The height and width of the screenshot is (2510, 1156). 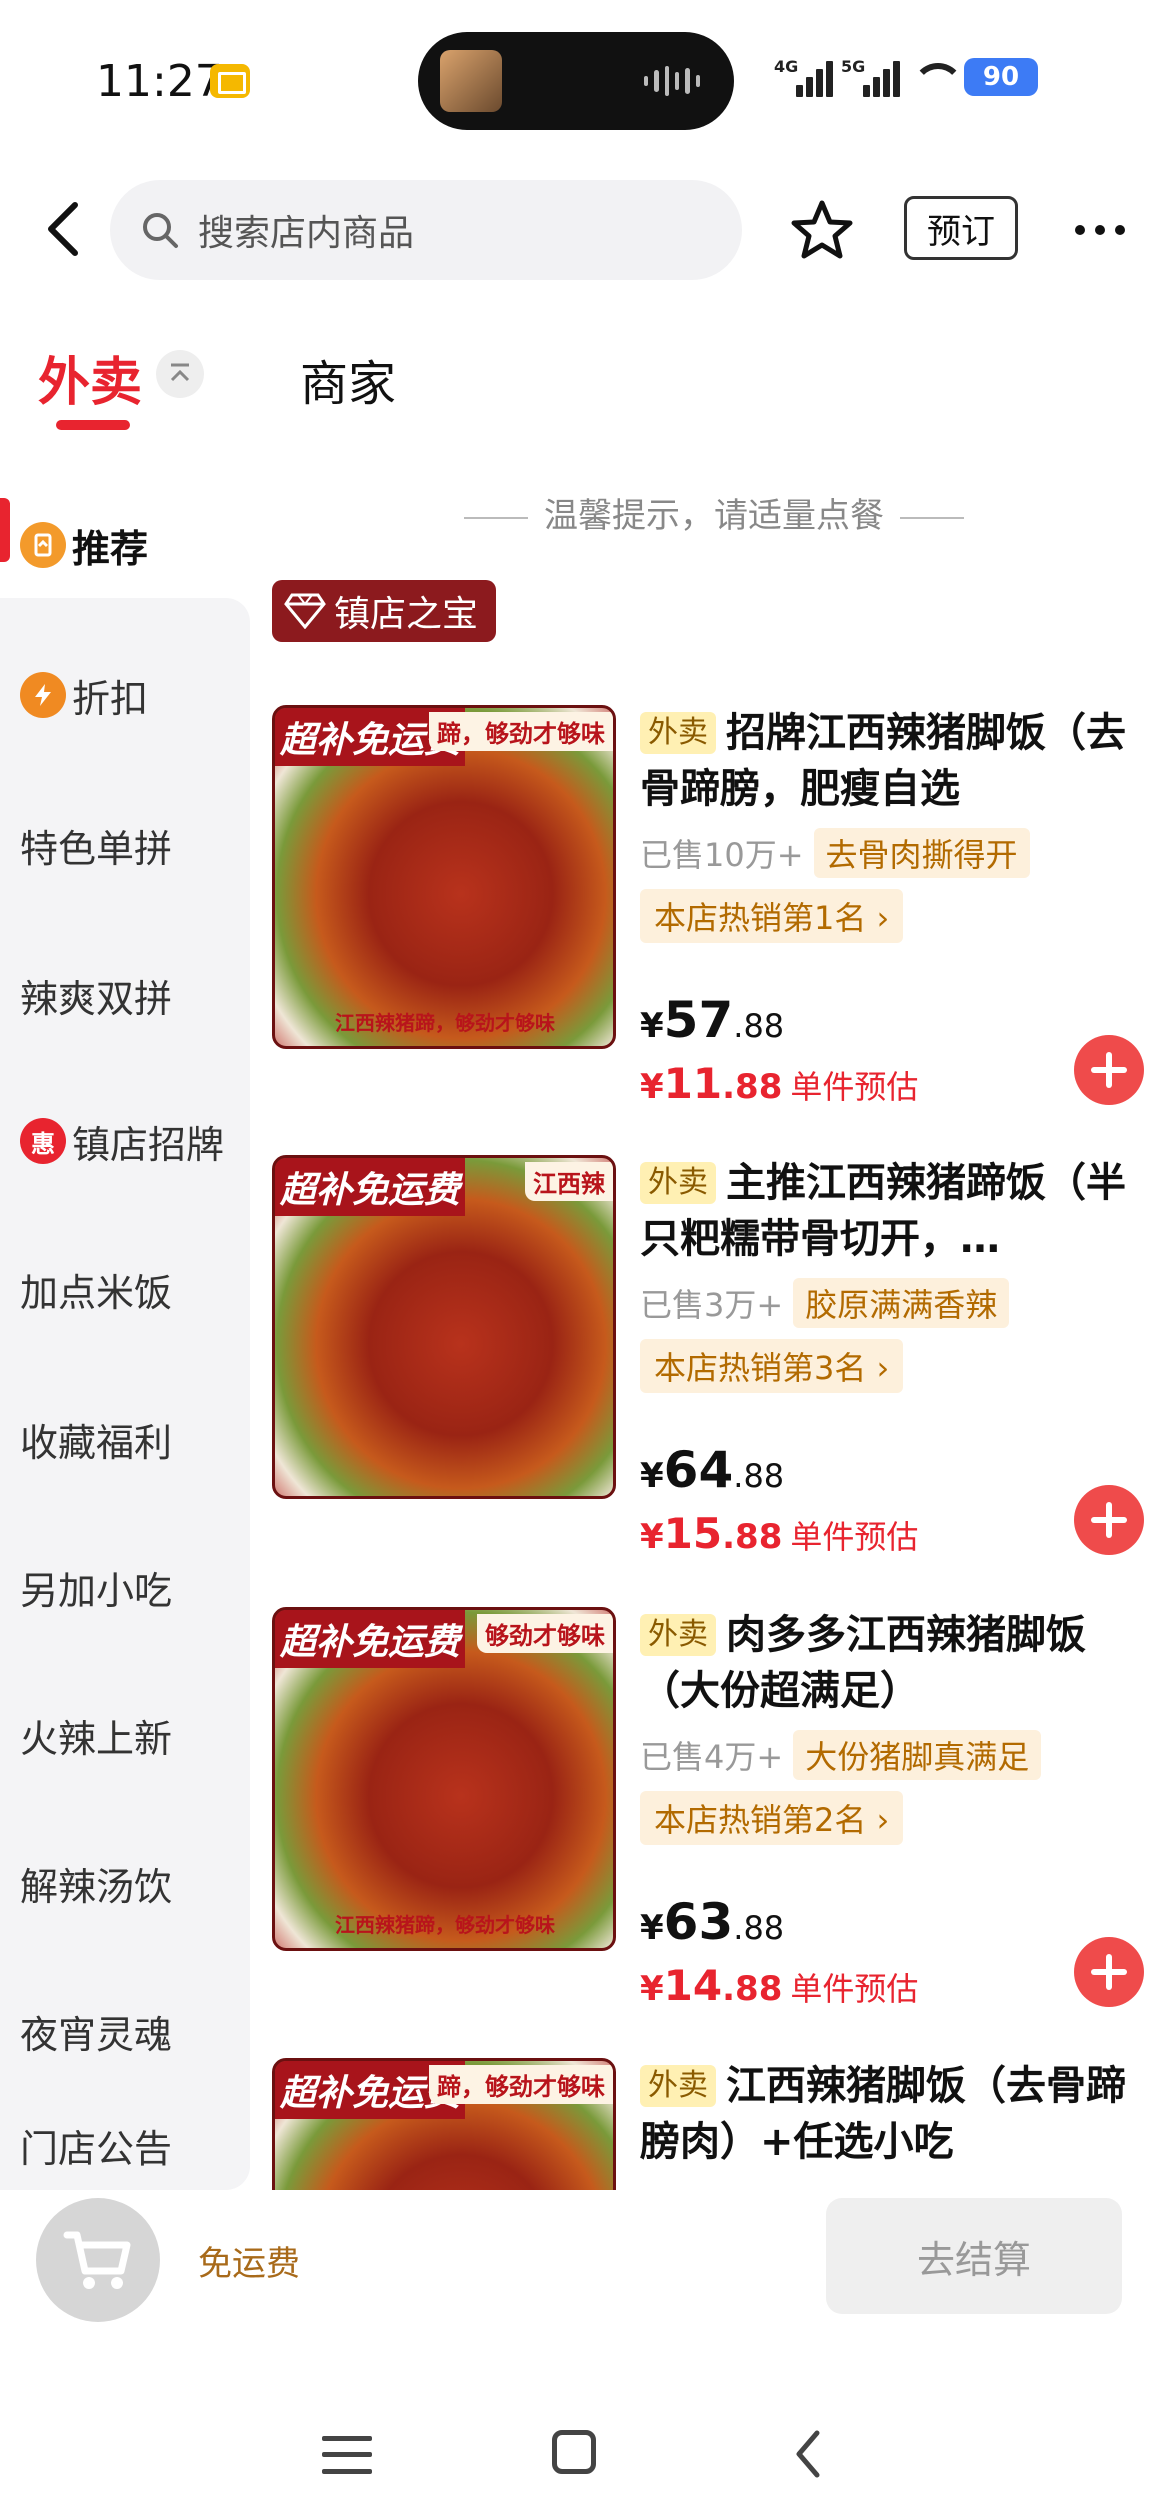 What do you see at coordinates (471, 81) in the screenshot?
I see `media-thumbnail` at bounding box center [471, 81].